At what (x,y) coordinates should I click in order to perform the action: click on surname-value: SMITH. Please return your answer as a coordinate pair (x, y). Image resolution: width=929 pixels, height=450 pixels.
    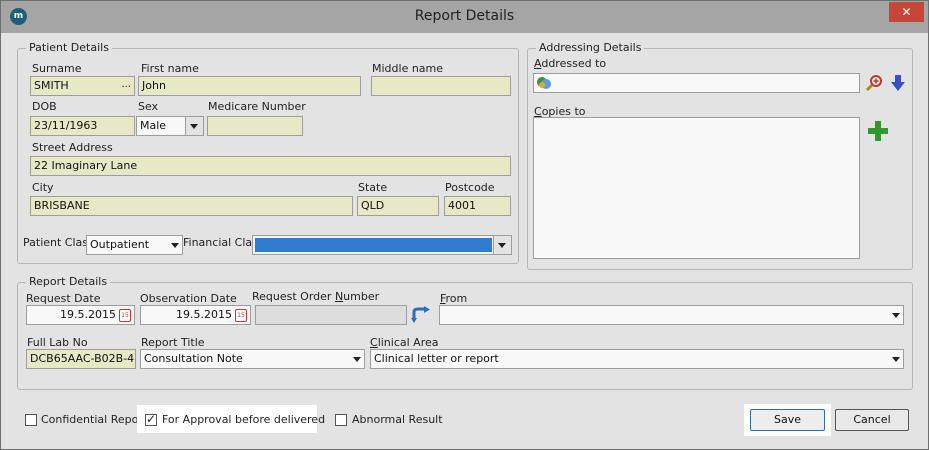
    Looking at the image, I should click on (51, 85).